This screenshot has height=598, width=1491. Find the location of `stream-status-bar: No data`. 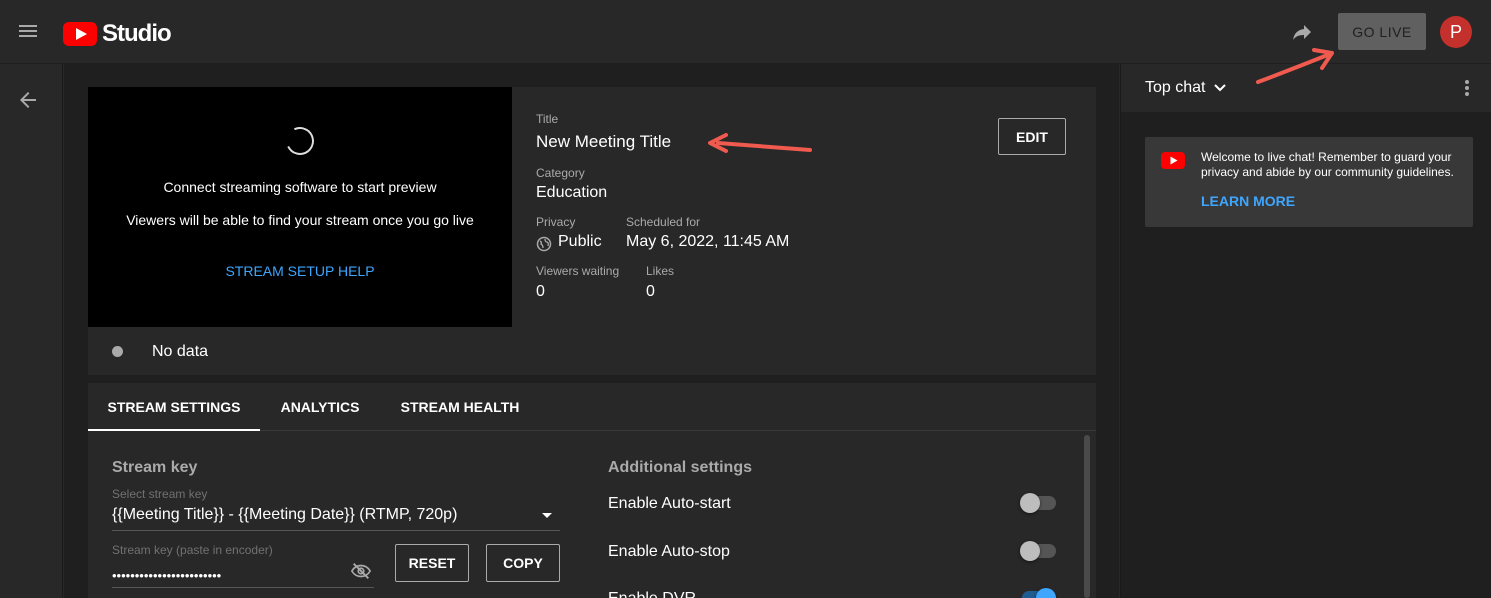

stream-status-bar: No data is located at coordinates (592, 351).